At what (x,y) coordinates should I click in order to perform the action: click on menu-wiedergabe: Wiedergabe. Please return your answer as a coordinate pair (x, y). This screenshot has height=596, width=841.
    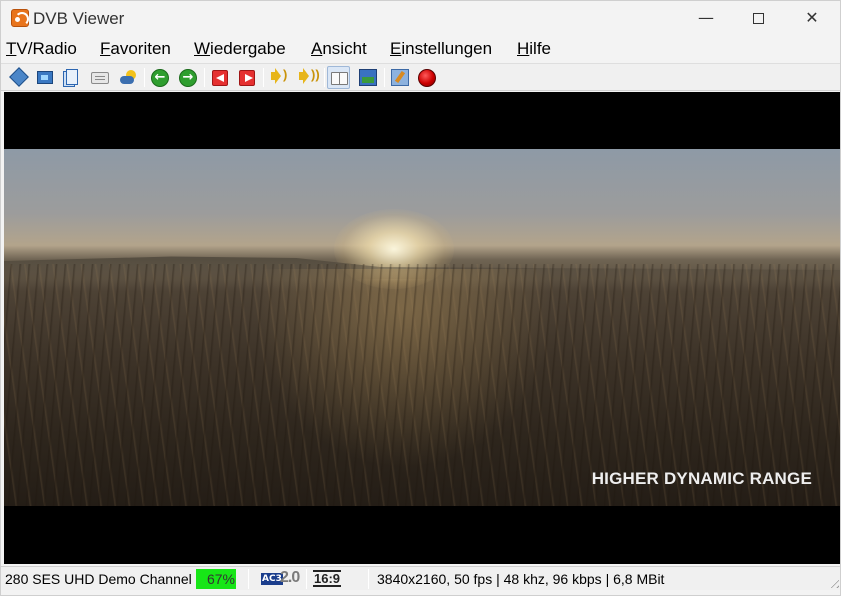
    Looking at the image, I should click on (240, 49).